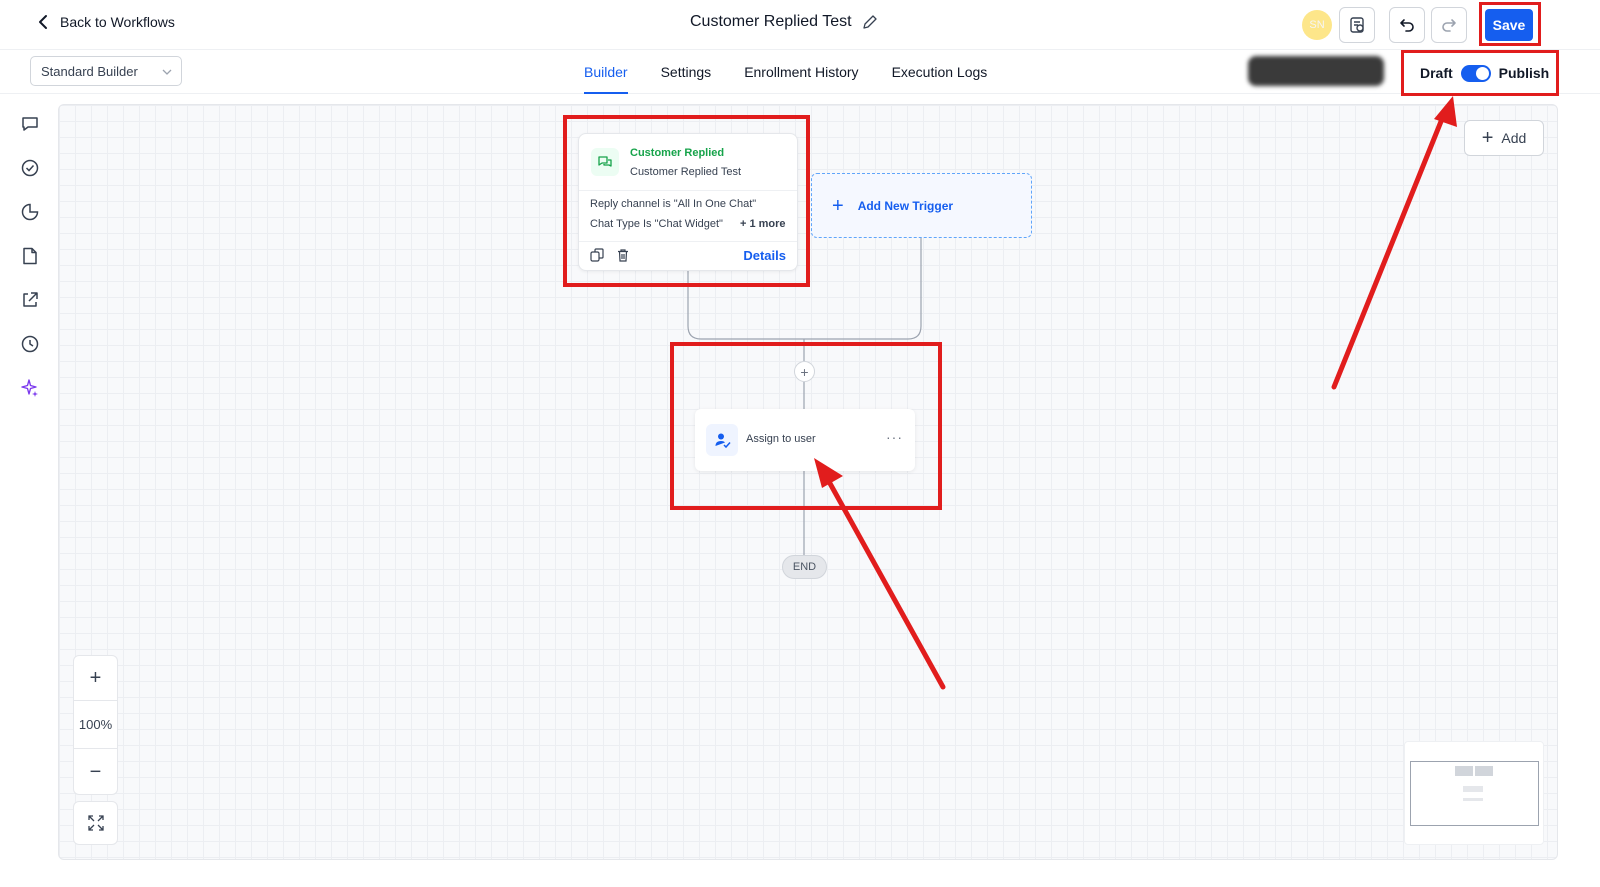  Describe the element at coordinates (870, 22) in the screenshot. I see `pencil-icon` at that location.